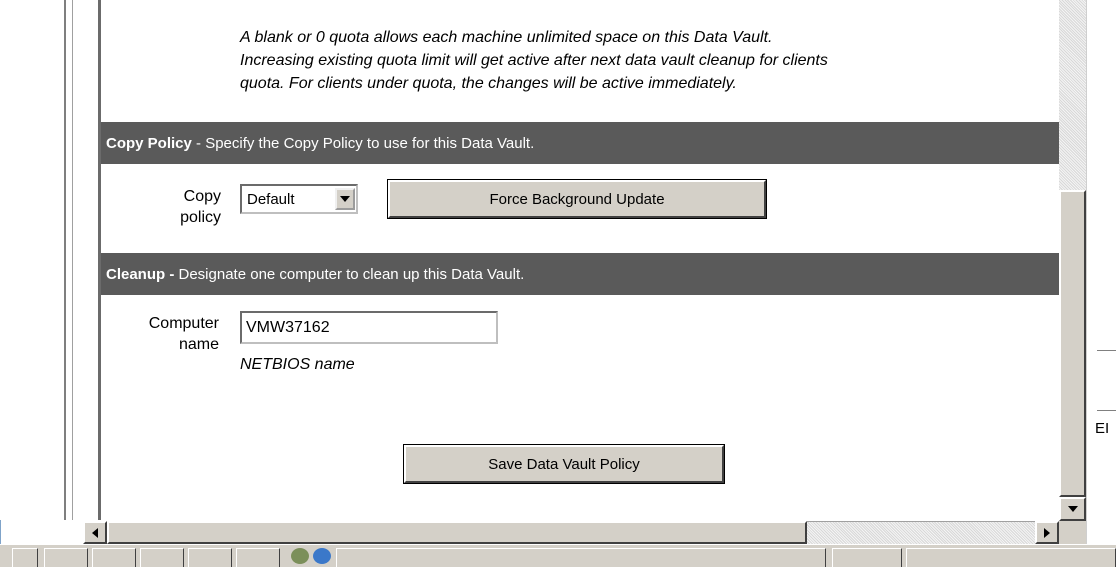 The width and height of the screenshot is (1116, 567). What do you see at coordinates (149, 143) in the screenshot?
I see `copy-policy-header-title: Copy Policy` at bounding box center [149, 143].